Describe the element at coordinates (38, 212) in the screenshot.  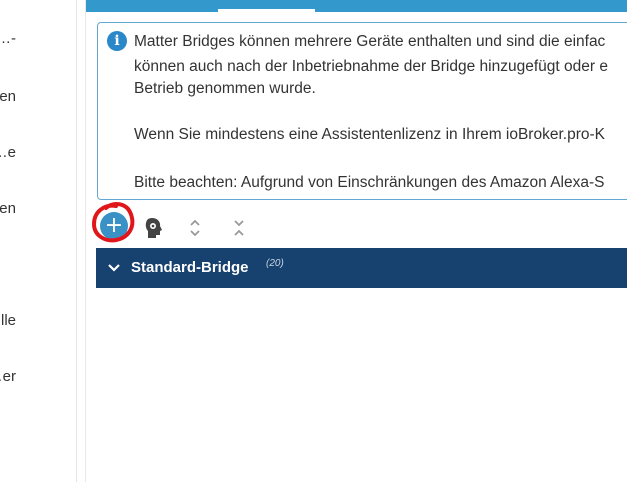
I see `sidebar-item-4: …rien` at that location.